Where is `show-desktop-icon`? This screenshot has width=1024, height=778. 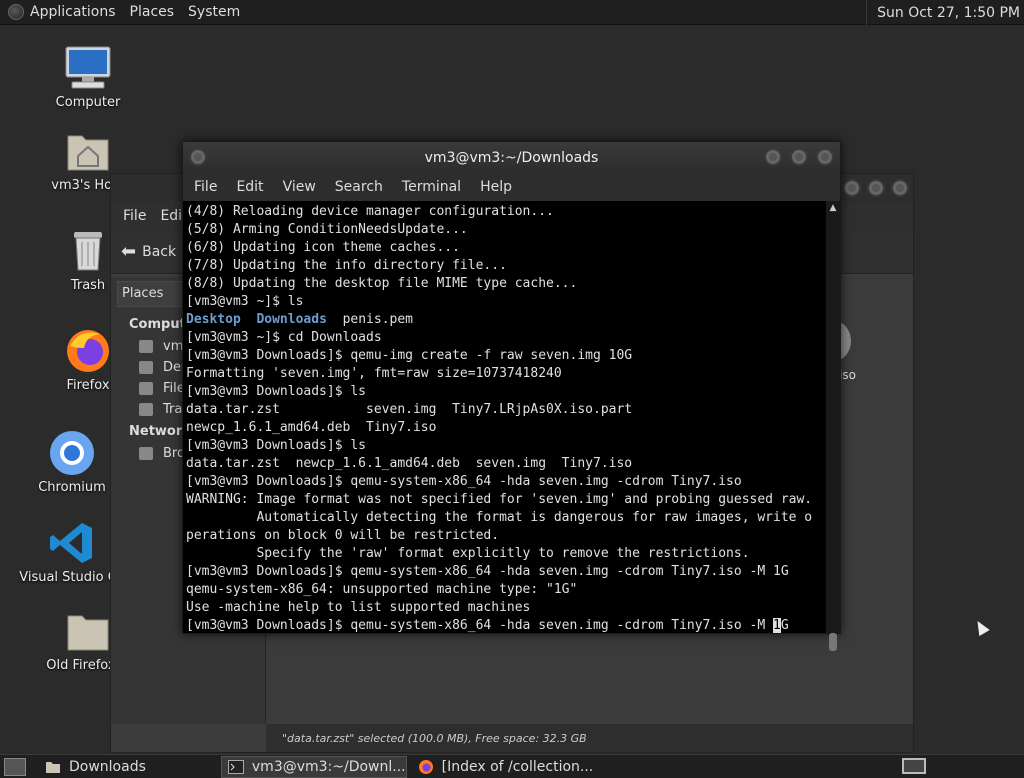
show-desktop-icon is located at coordinates (15, 766).